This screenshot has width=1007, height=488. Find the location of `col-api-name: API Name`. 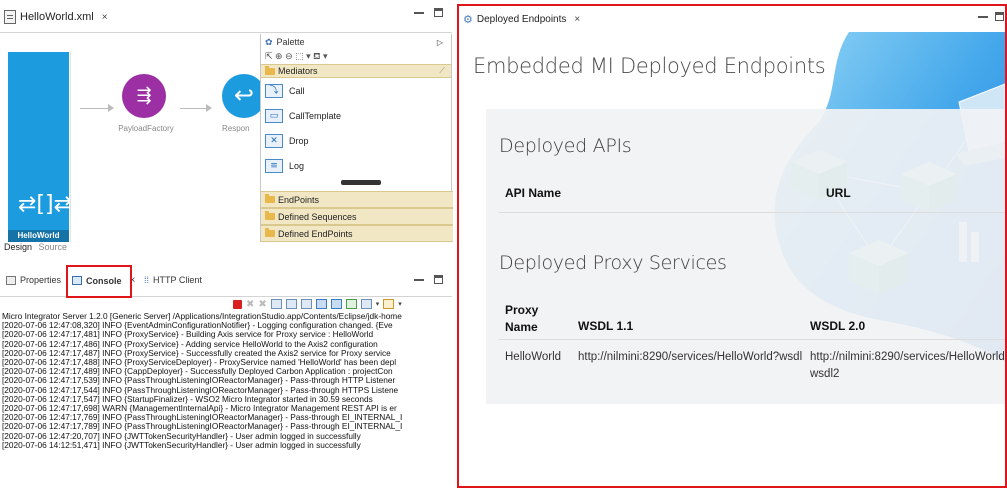

col-api-name: API Name is located at coordinates (533, 193).